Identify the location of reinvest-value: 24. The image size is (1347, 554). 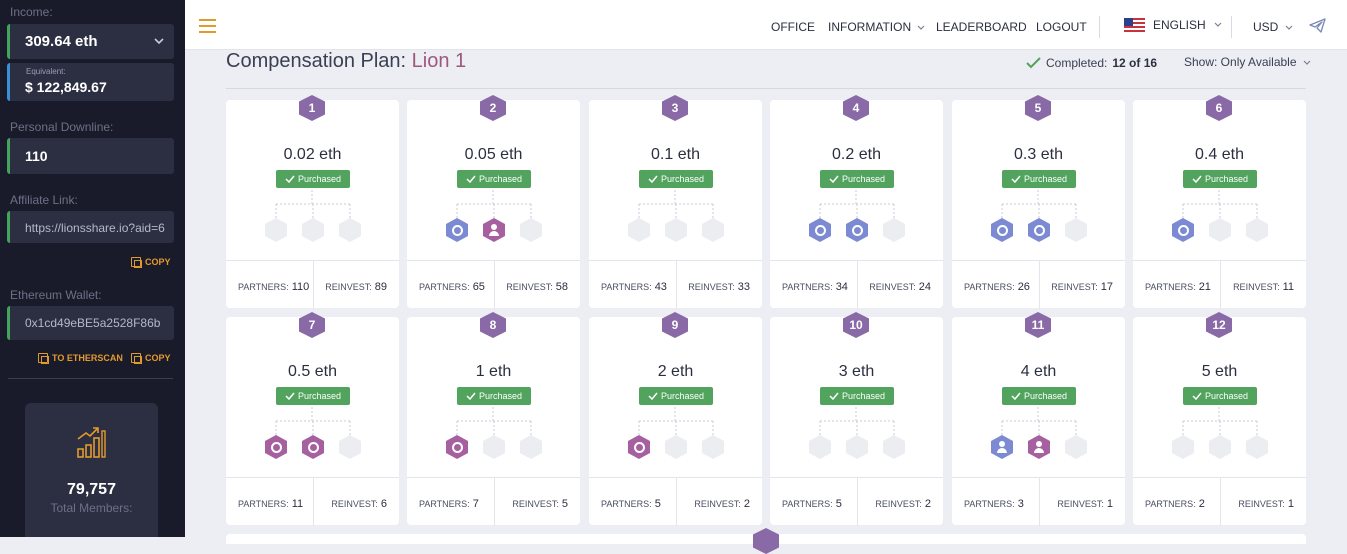
(924, 287).